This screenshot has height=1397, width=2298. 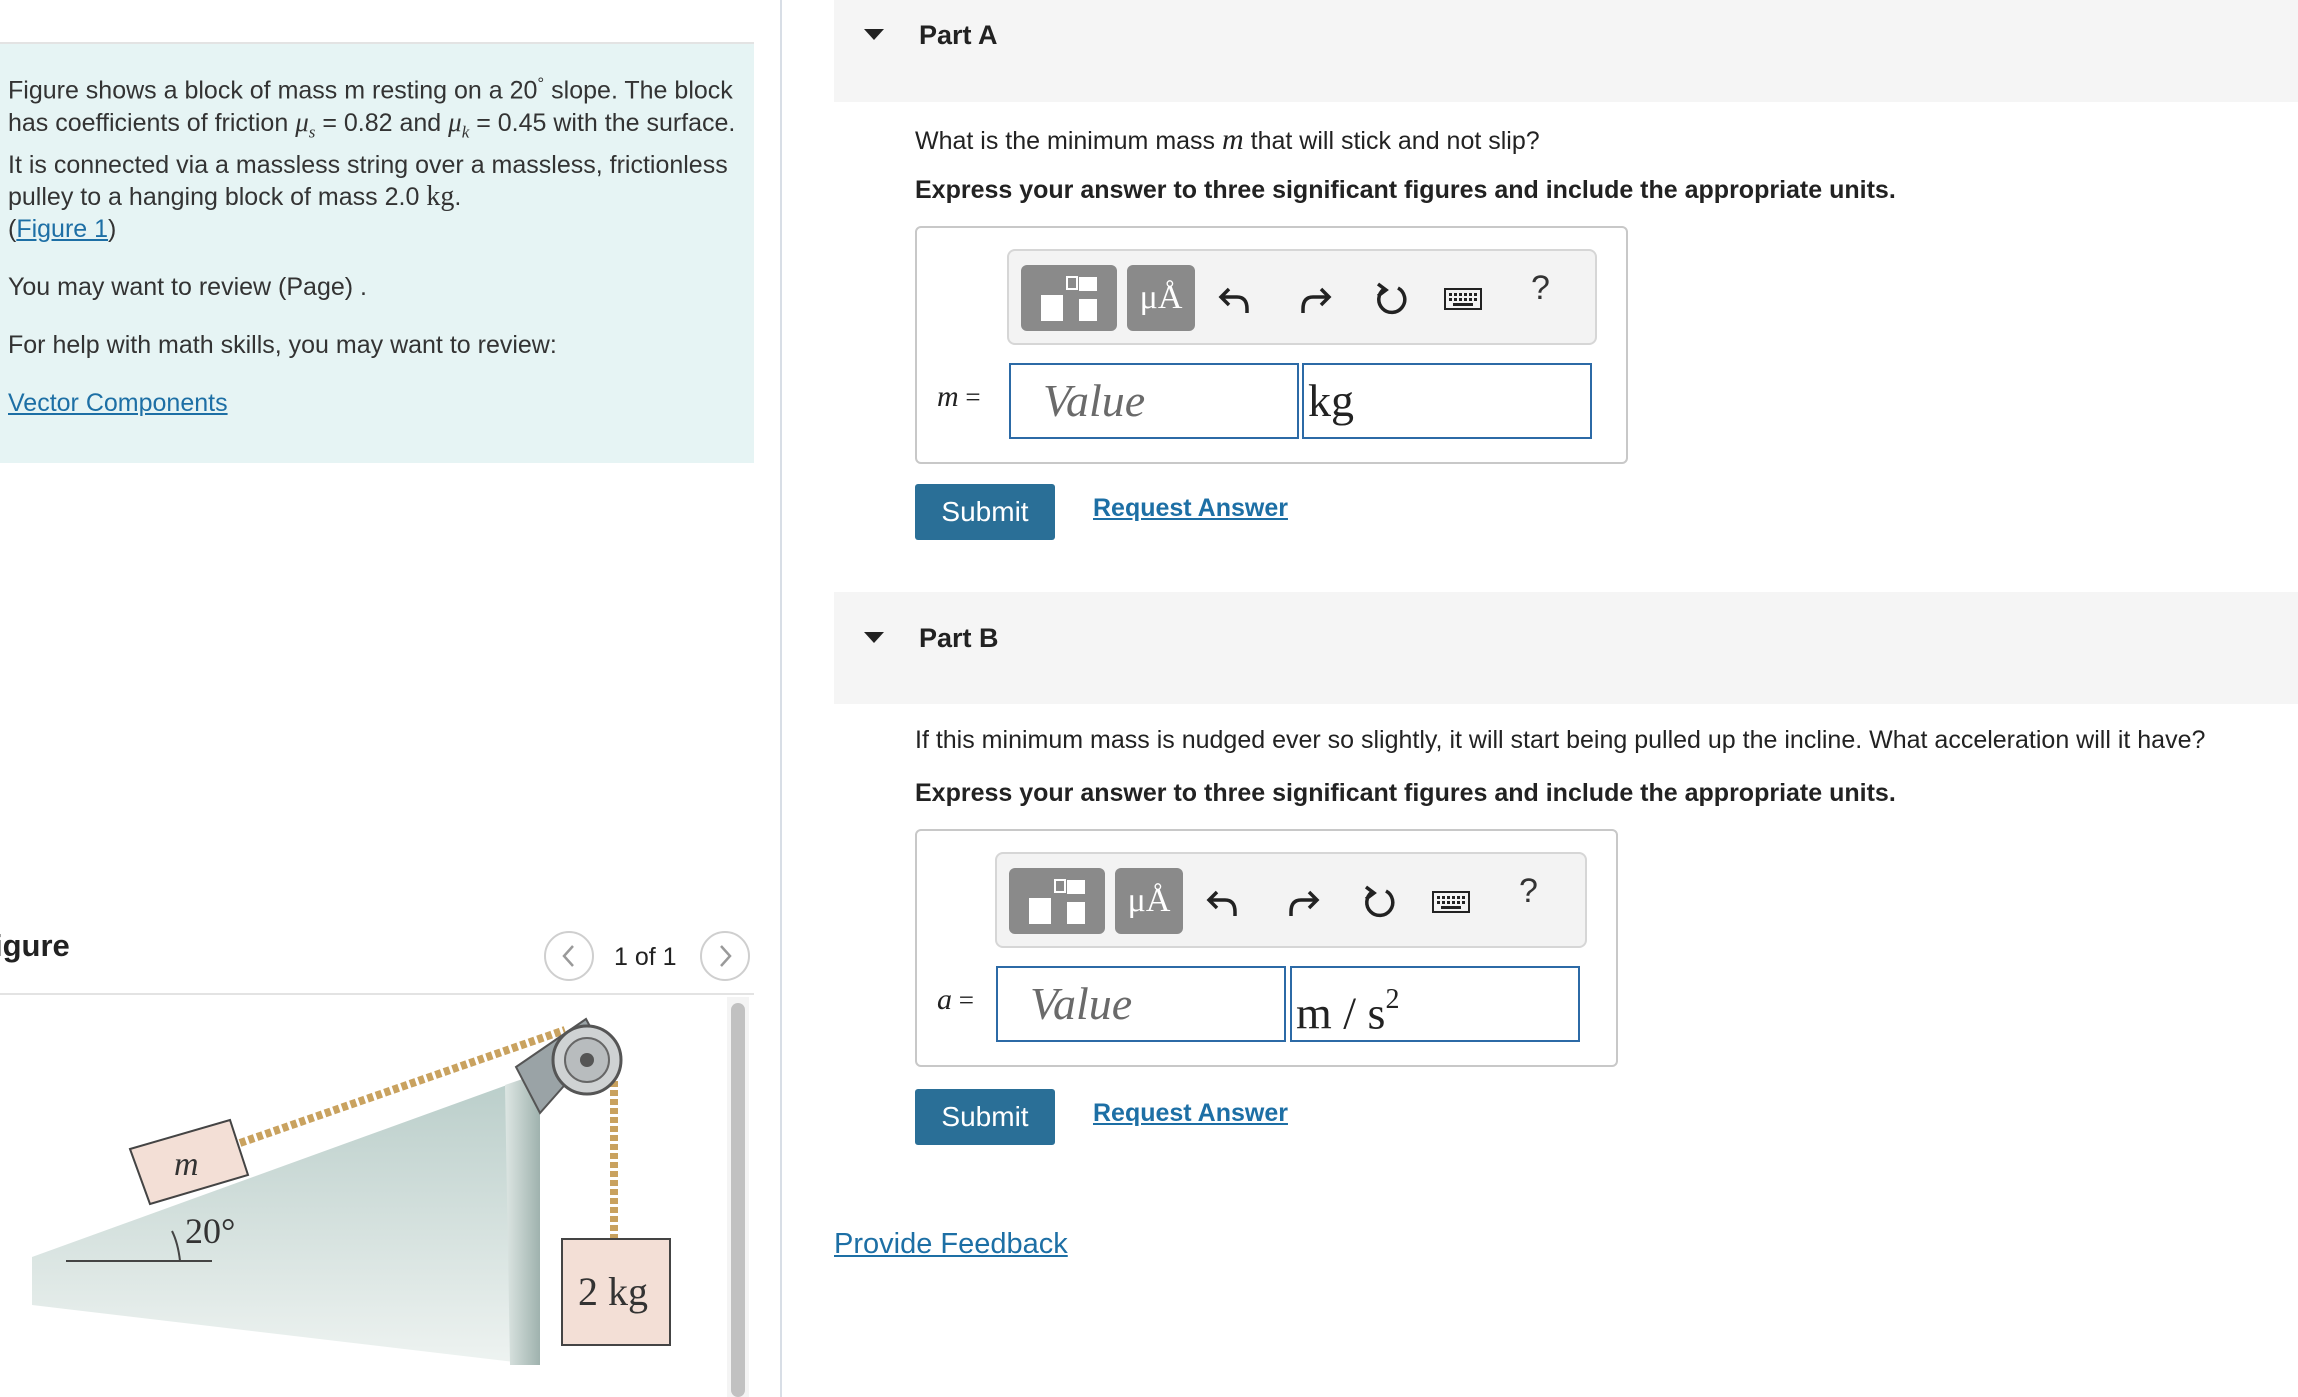 What do you see at coordinates (985, 1117) in the screenshot?
I see `part-b-submit-button: Submit` at bounding box center [985, 1117].